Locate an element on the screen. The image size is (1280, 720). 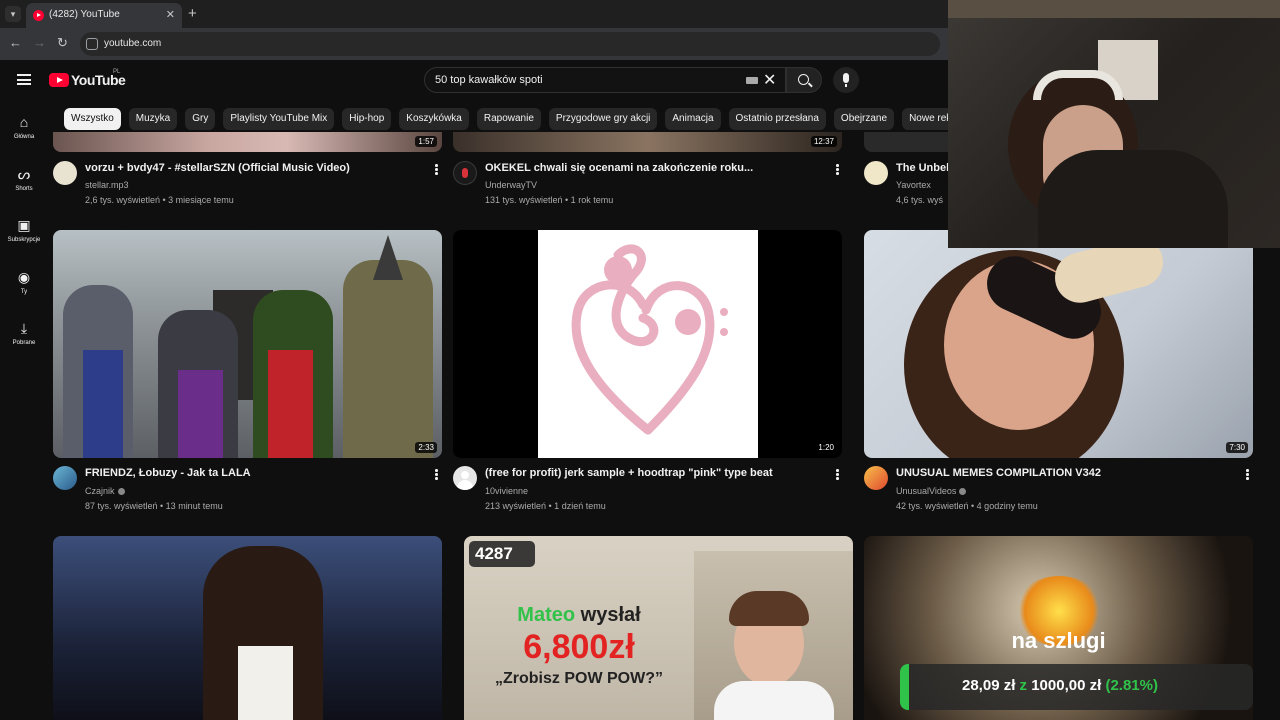
menu-hamburger-icon is located at coordinates (24, 79).